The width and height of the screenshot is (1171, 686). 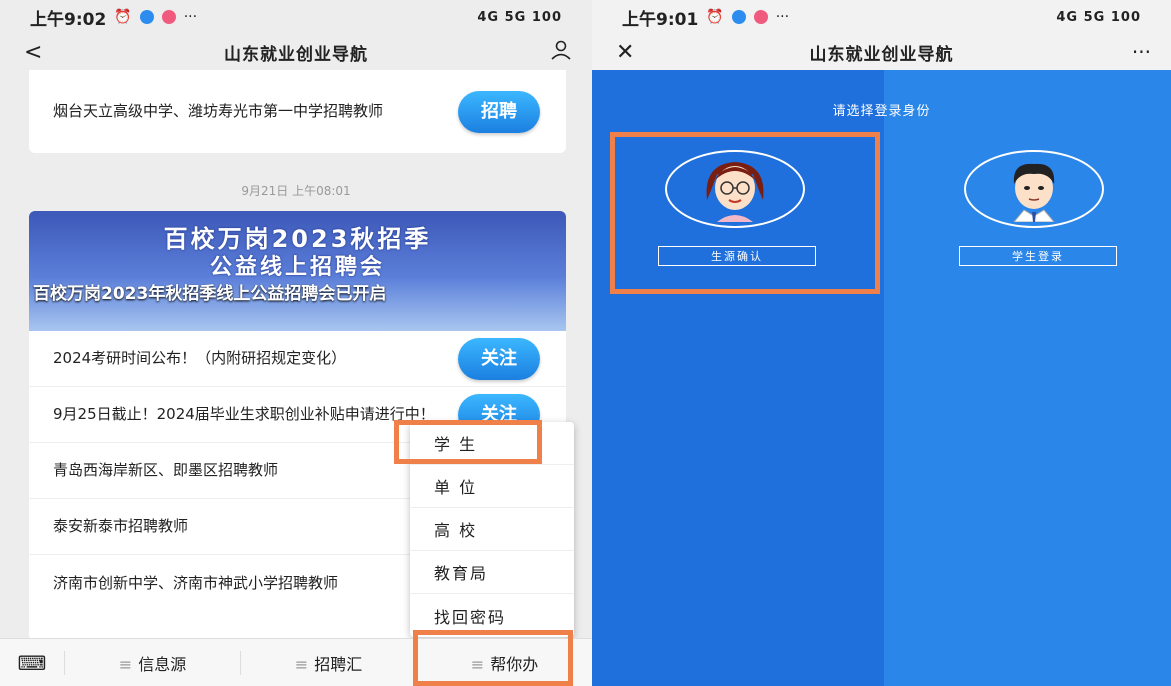 I want to click on student-login-button: 学生登录, so click(x=1038, y=256).